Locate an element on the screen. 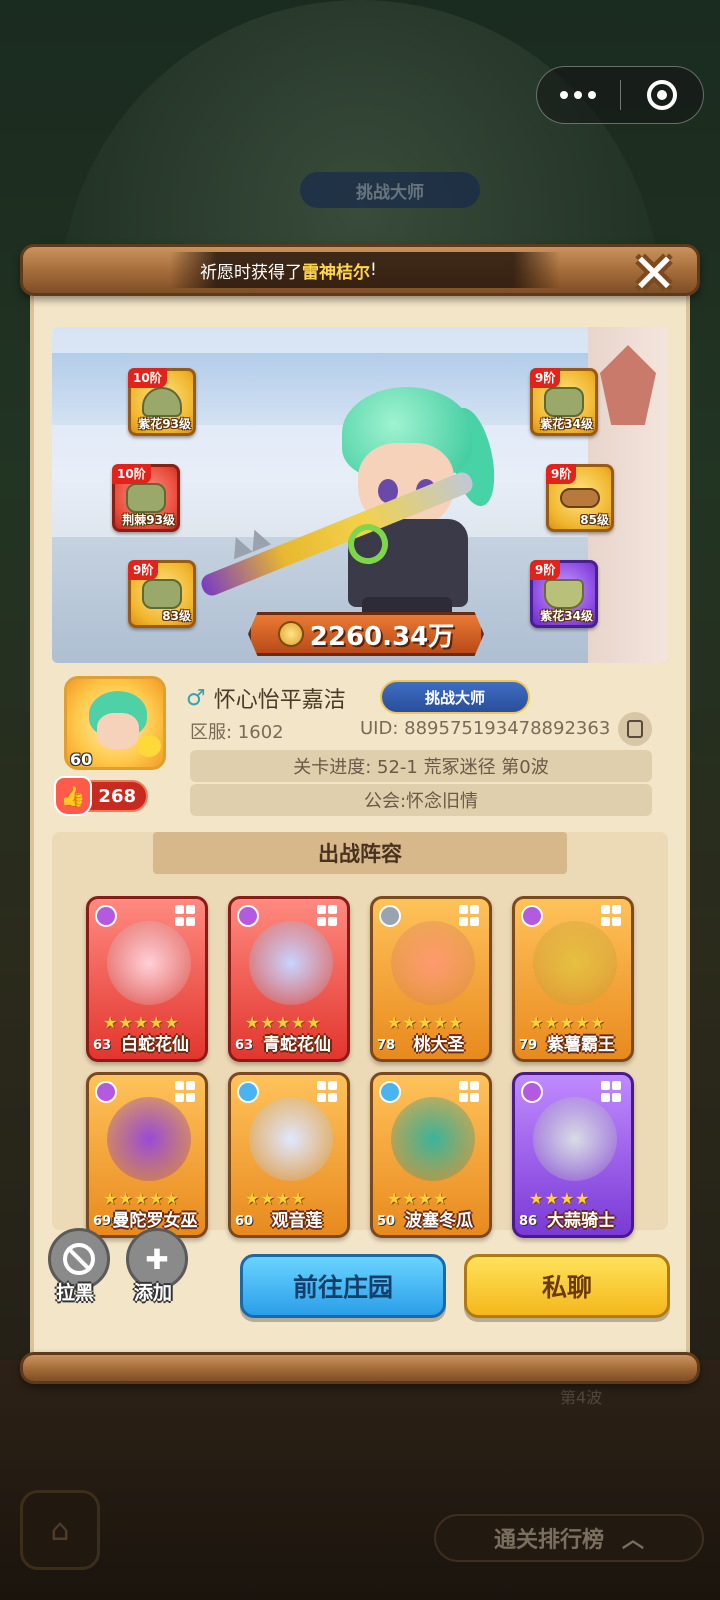 The width and height of the screenshot is (720, 1600). equipment-slot-armor: 9阶 紫花34级 is located at coordinates (564, 402).